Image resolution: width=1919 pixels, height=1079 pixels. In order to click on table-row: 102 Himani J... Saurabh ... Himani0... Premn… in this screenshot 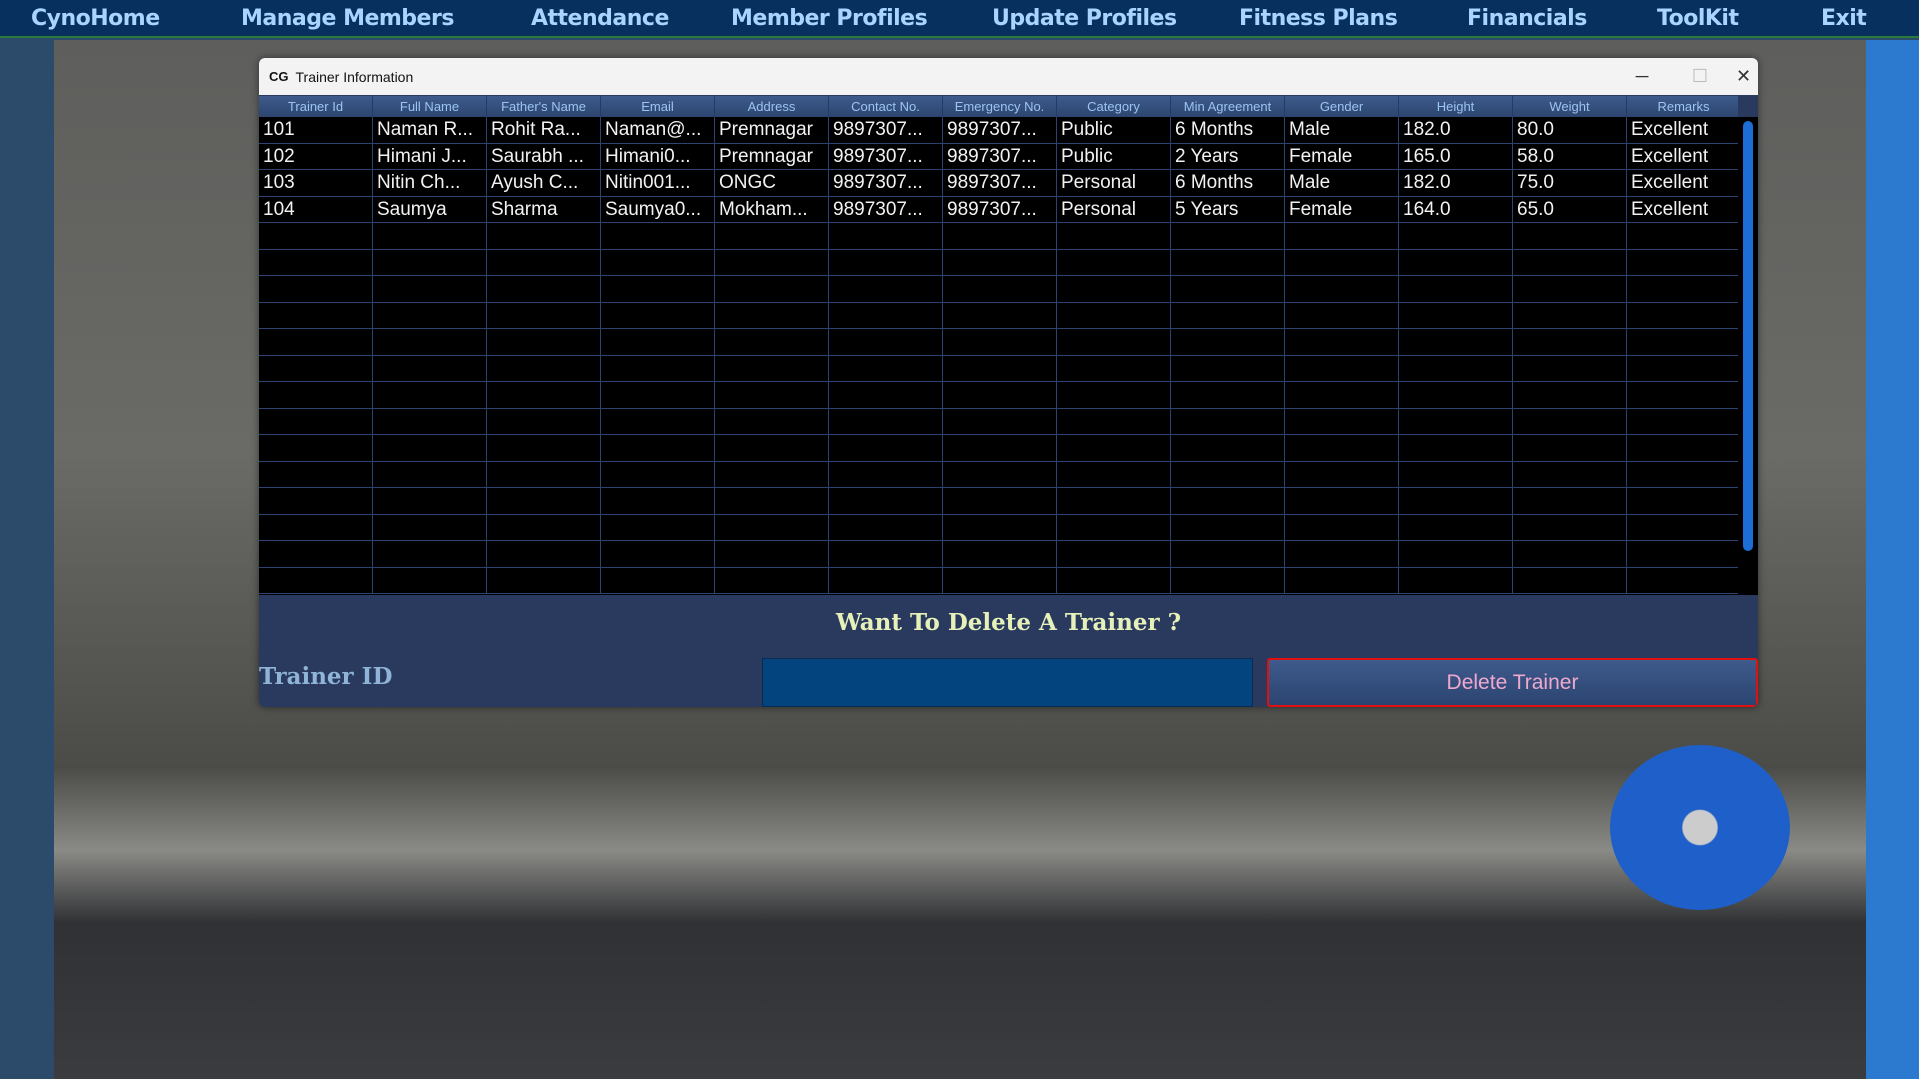, I will do `click(998, 156)`.